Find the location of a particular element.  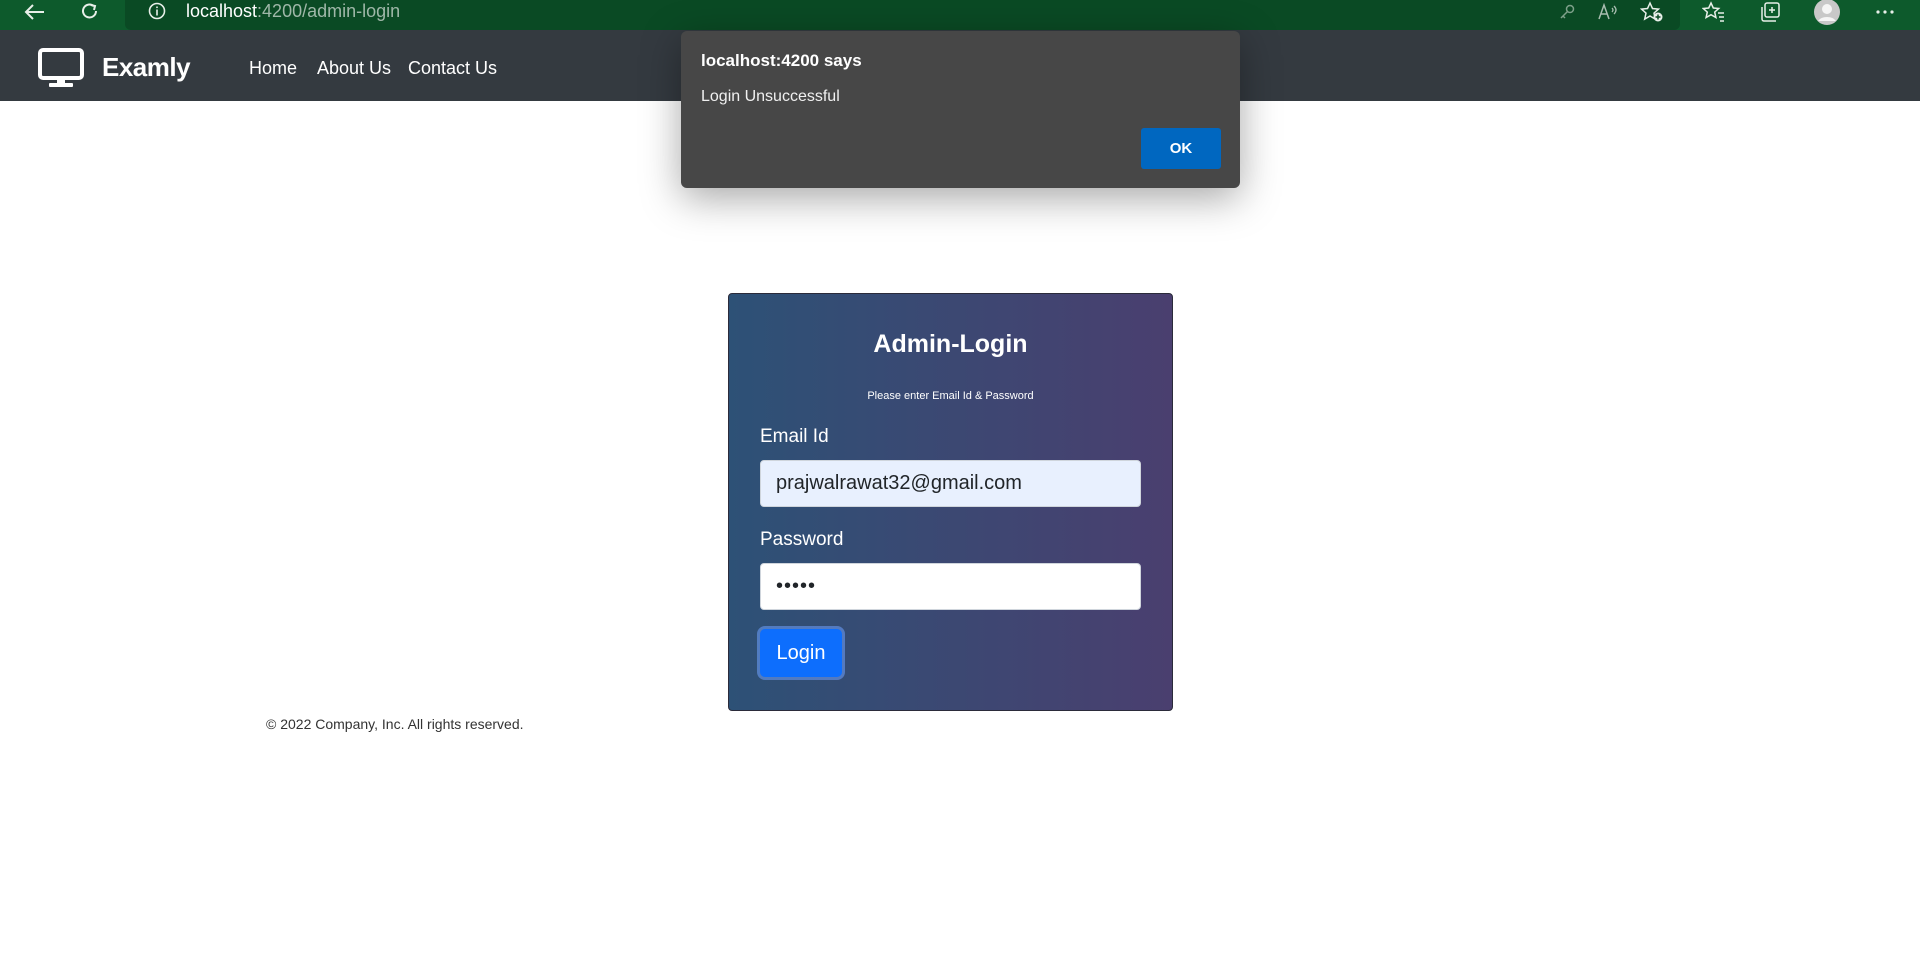

ok-button: OK is located at coordinates (1181, 148).